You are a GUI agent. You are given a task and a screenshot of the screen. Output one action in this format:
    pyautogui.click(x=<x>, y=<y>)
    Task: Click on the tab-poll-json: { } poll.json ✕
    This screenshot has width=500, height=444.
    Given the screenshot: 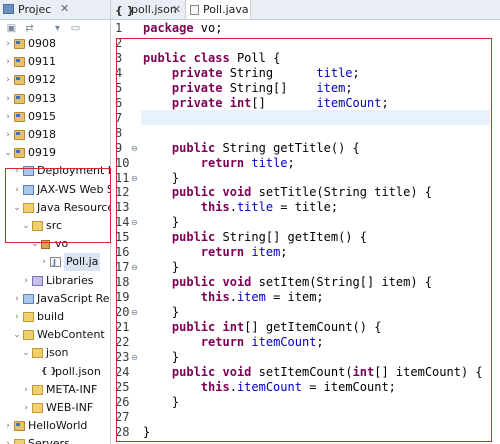 What is the action you would take?
    pyautogui.click(x=148, y=9)
    